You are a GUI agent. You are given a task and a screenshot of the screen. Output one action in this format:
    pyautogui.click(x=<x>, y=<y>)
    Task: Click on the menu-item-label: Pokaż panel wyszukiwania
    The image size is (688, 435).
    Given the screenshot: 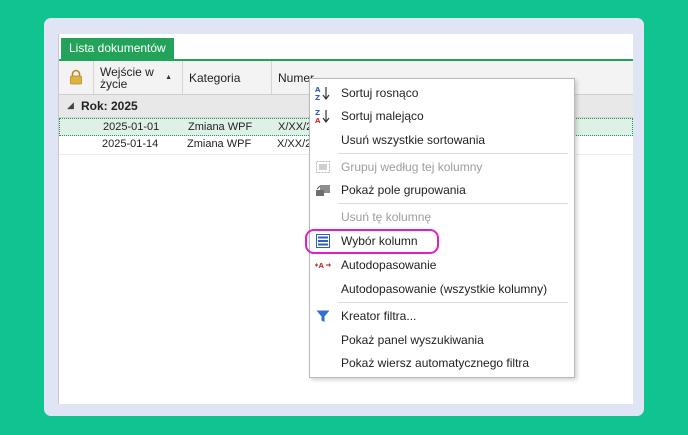 What is the action you would take?
    pyautogui.click(x=412, y=340)
    